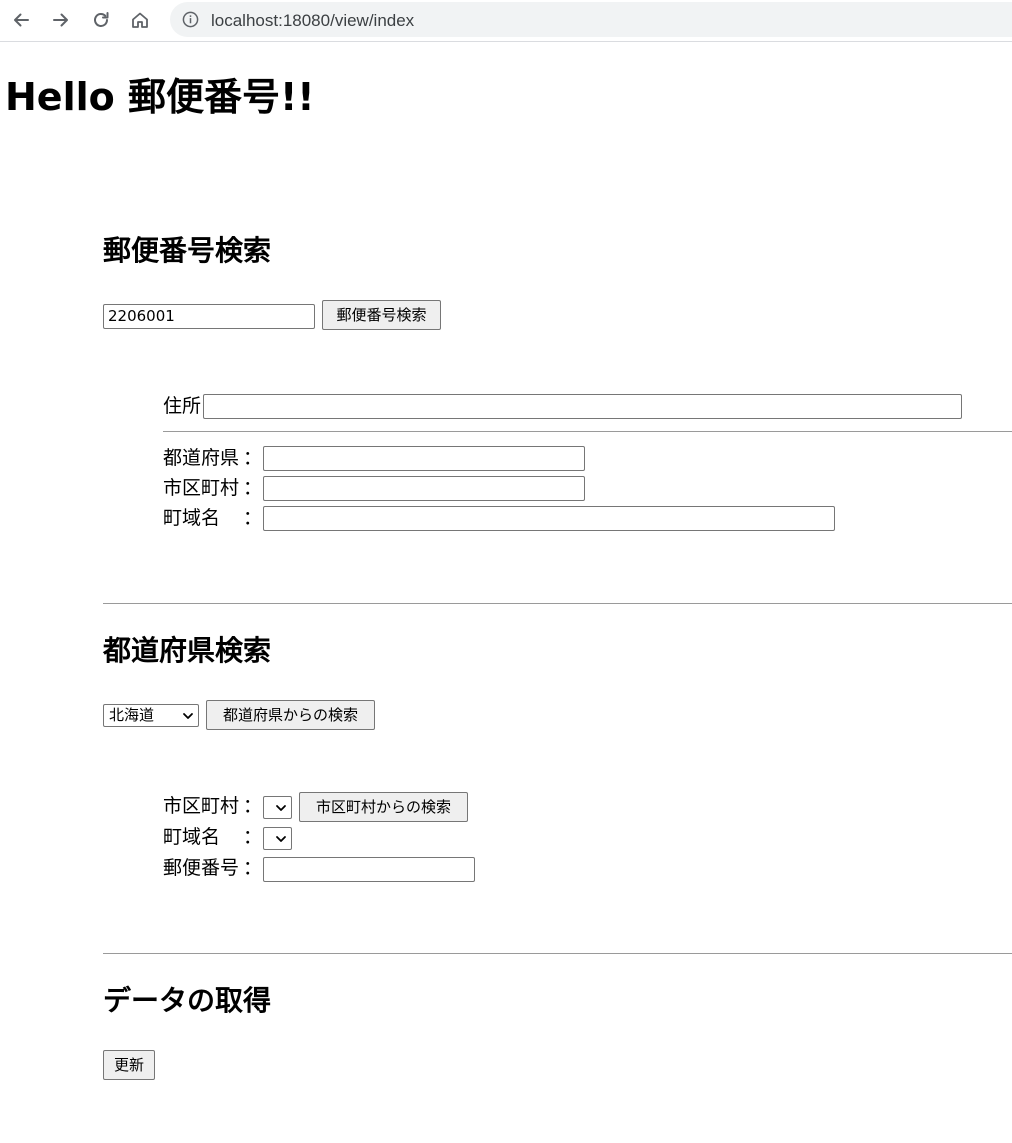  I want to click on page-title: Hello 郵便番号!!, so click(160, 97).